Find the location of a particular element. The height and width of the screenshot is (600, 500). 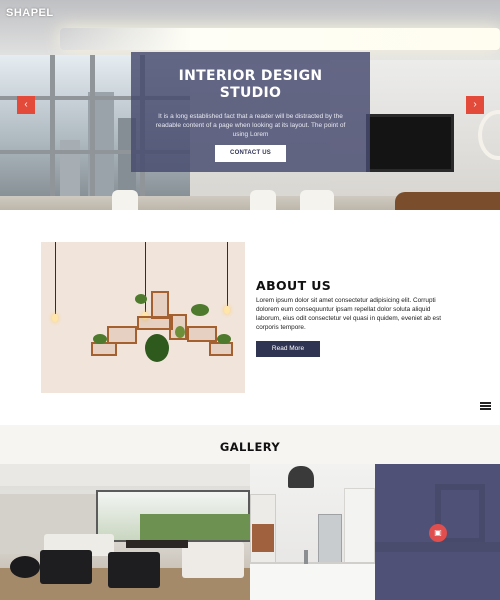

gallery-title: GALLERY is located at coordinates (250, 447).